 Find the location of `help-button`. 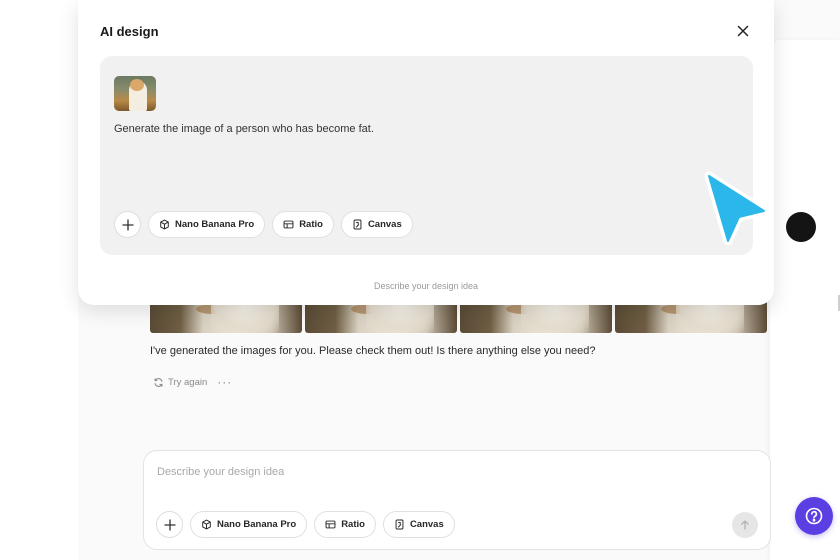

help-button is located at coordinates (814, 516).